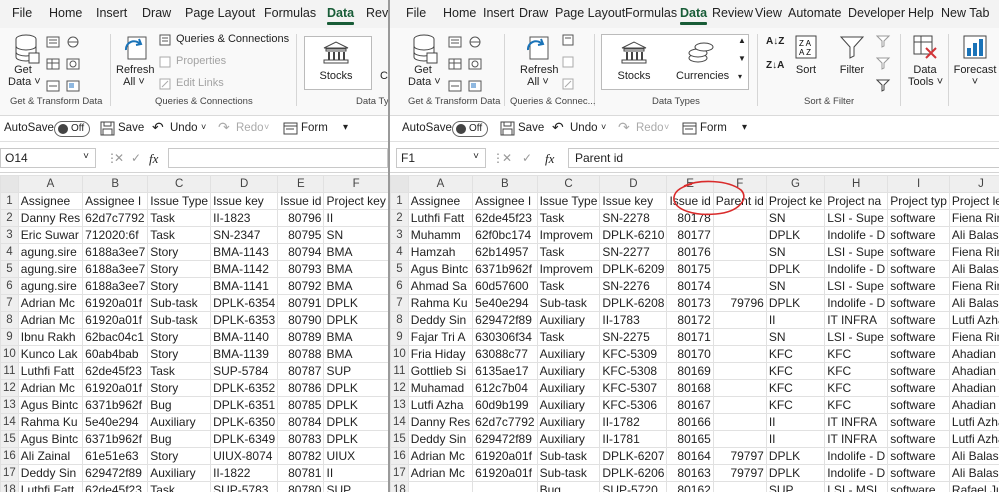 The width and height of the screenshot is (999, 492). I want to click on row-number: 14, so click(9, 422).